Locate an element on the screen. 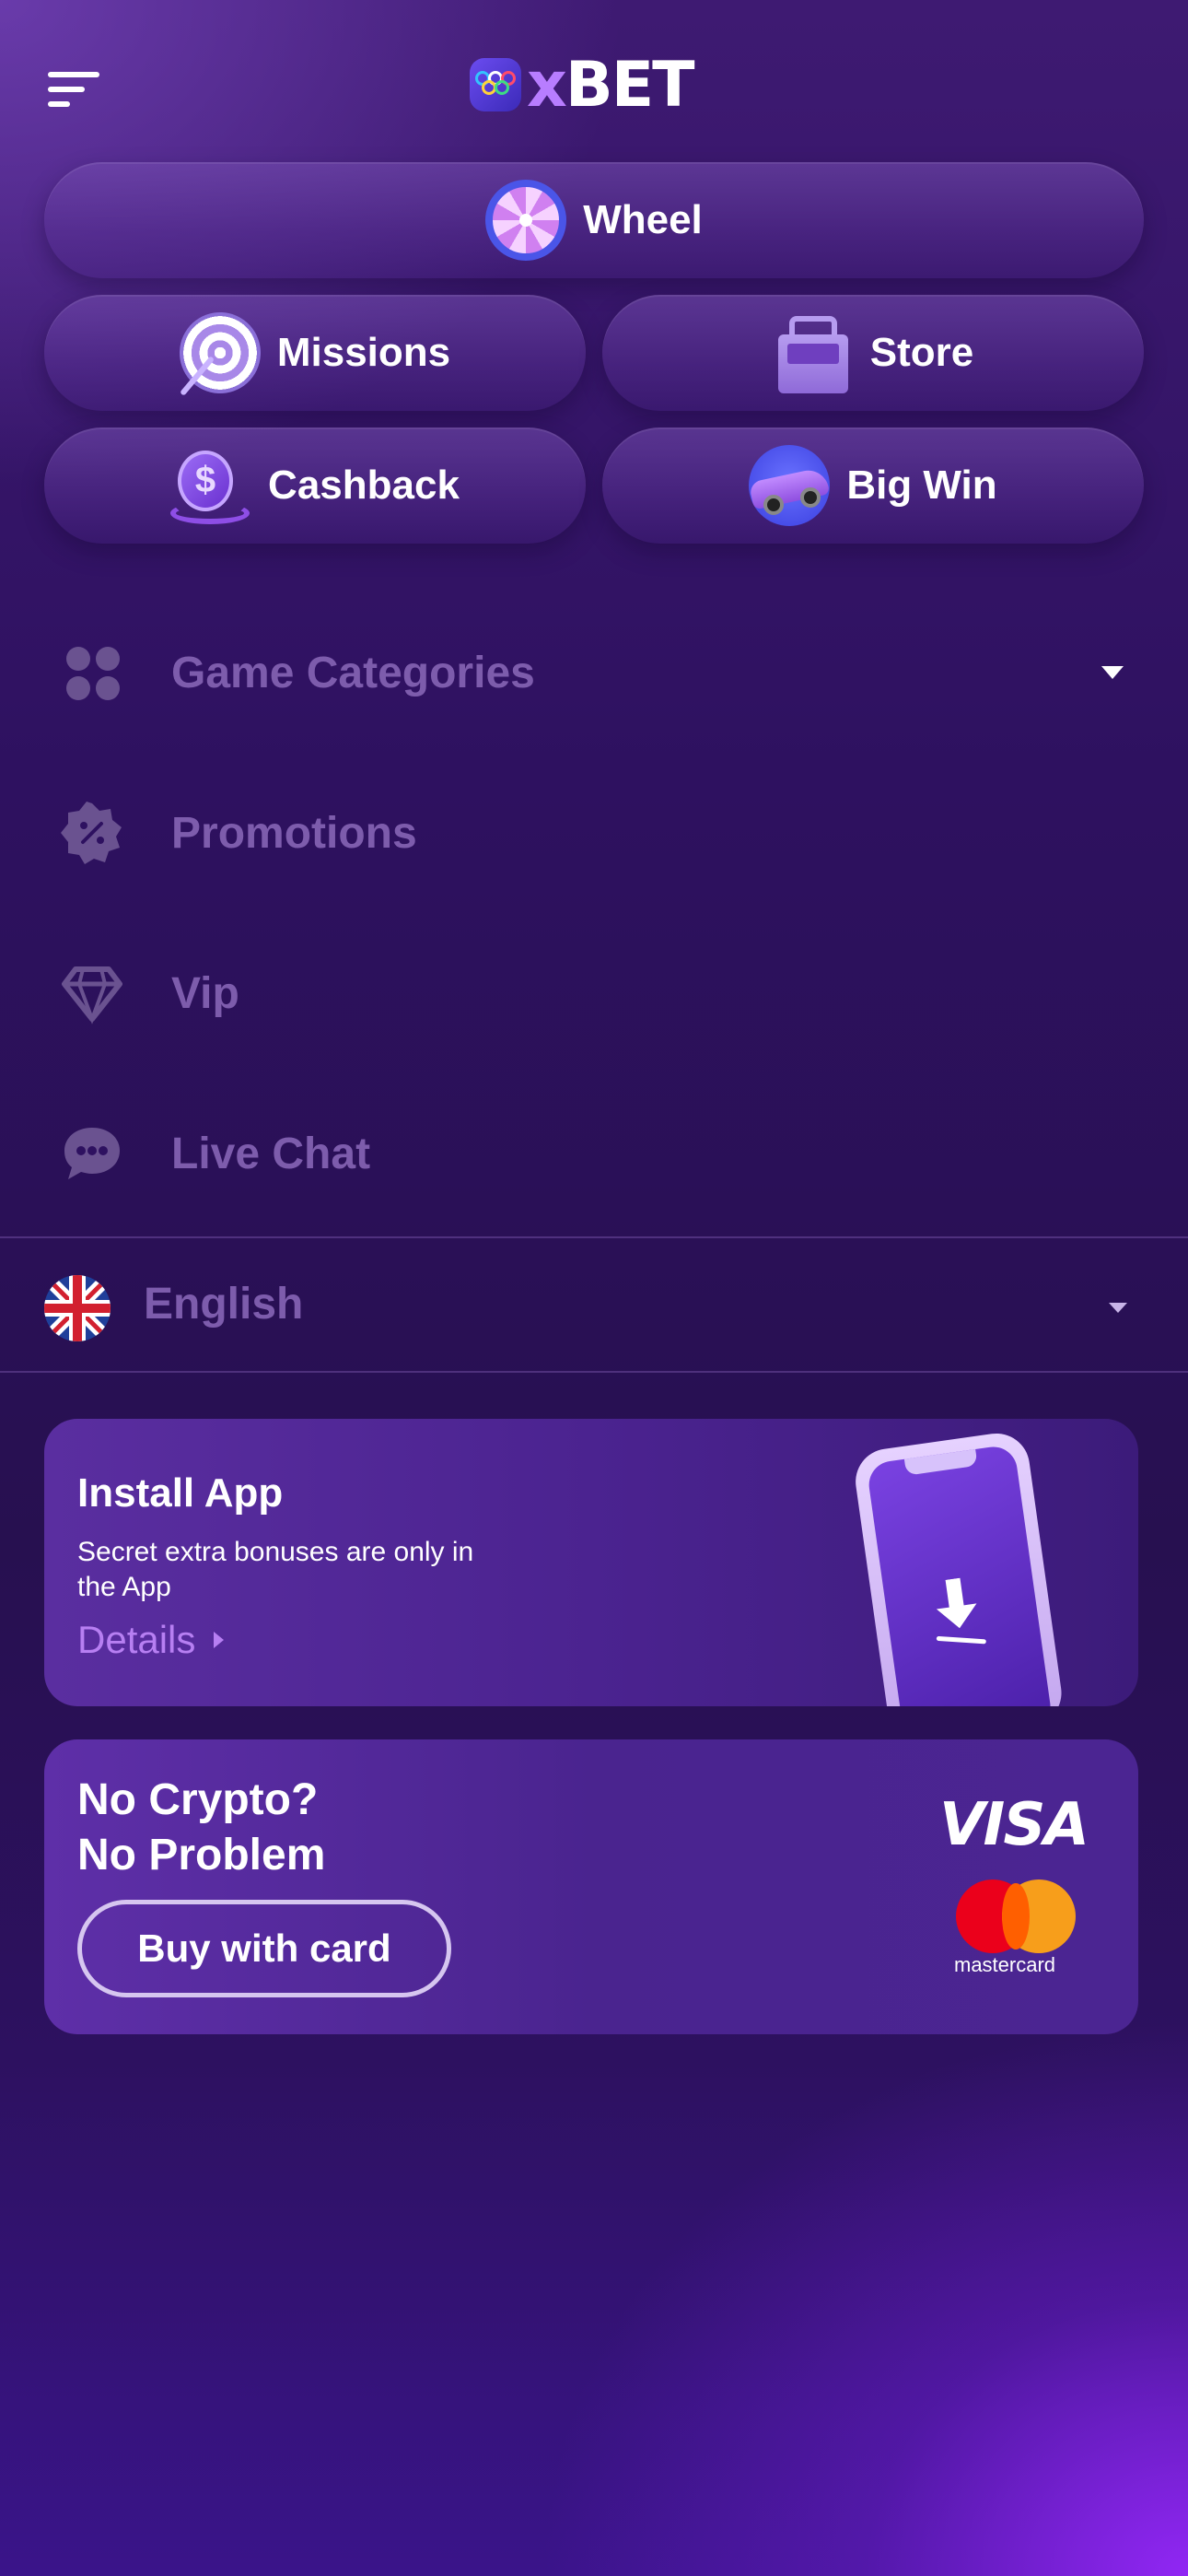 The height and width of the screenshot is (2576, 1188). details-label: Details is located at coordinates (136, 1639).